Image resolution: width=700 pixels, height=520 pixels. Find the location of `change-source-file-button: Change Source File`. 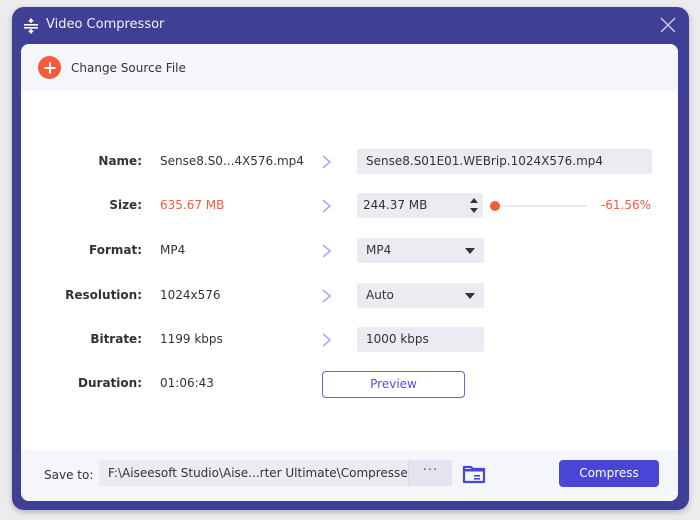

change-source-file-button: Change Source File is located at coordinates (128, 68).